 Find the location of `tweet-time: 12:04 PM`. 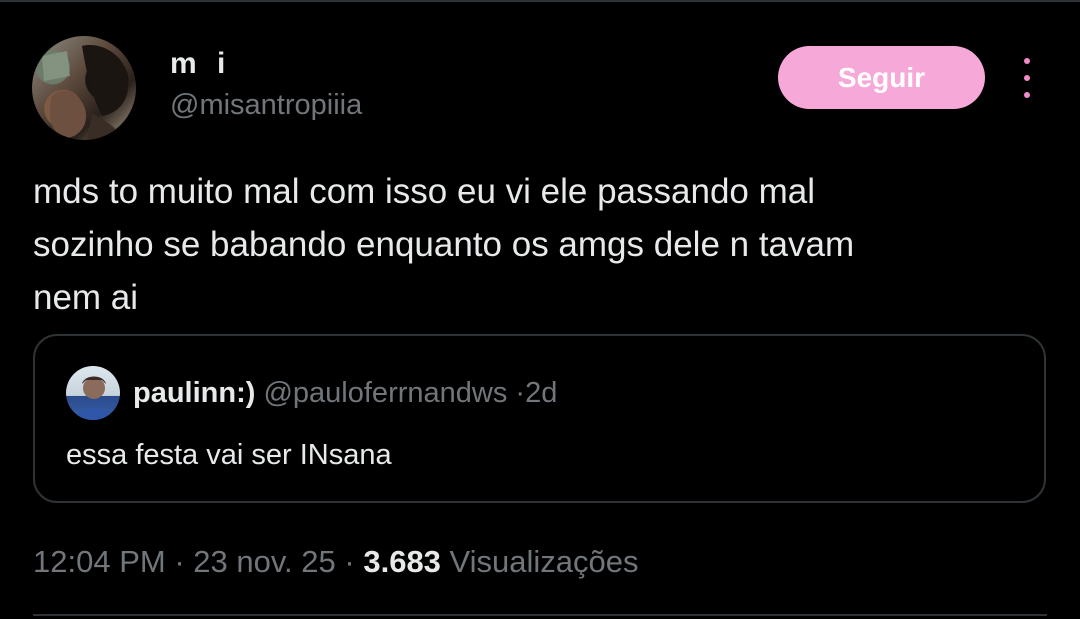

tweet-time: 12:04 PM is located at coordinates (99, 561).